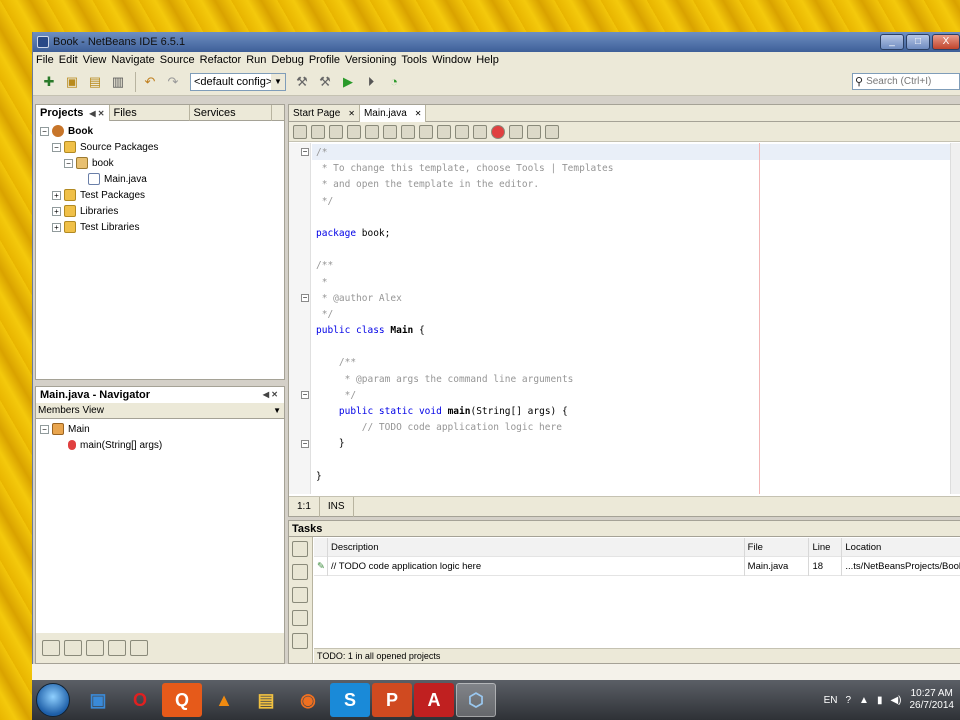 The height and width of the screenshot is (720, 960). What do you see at coordinates (371, 82) in the screenshot?
I see `debug-icon: ⏵` at bounding box center [371, 82].